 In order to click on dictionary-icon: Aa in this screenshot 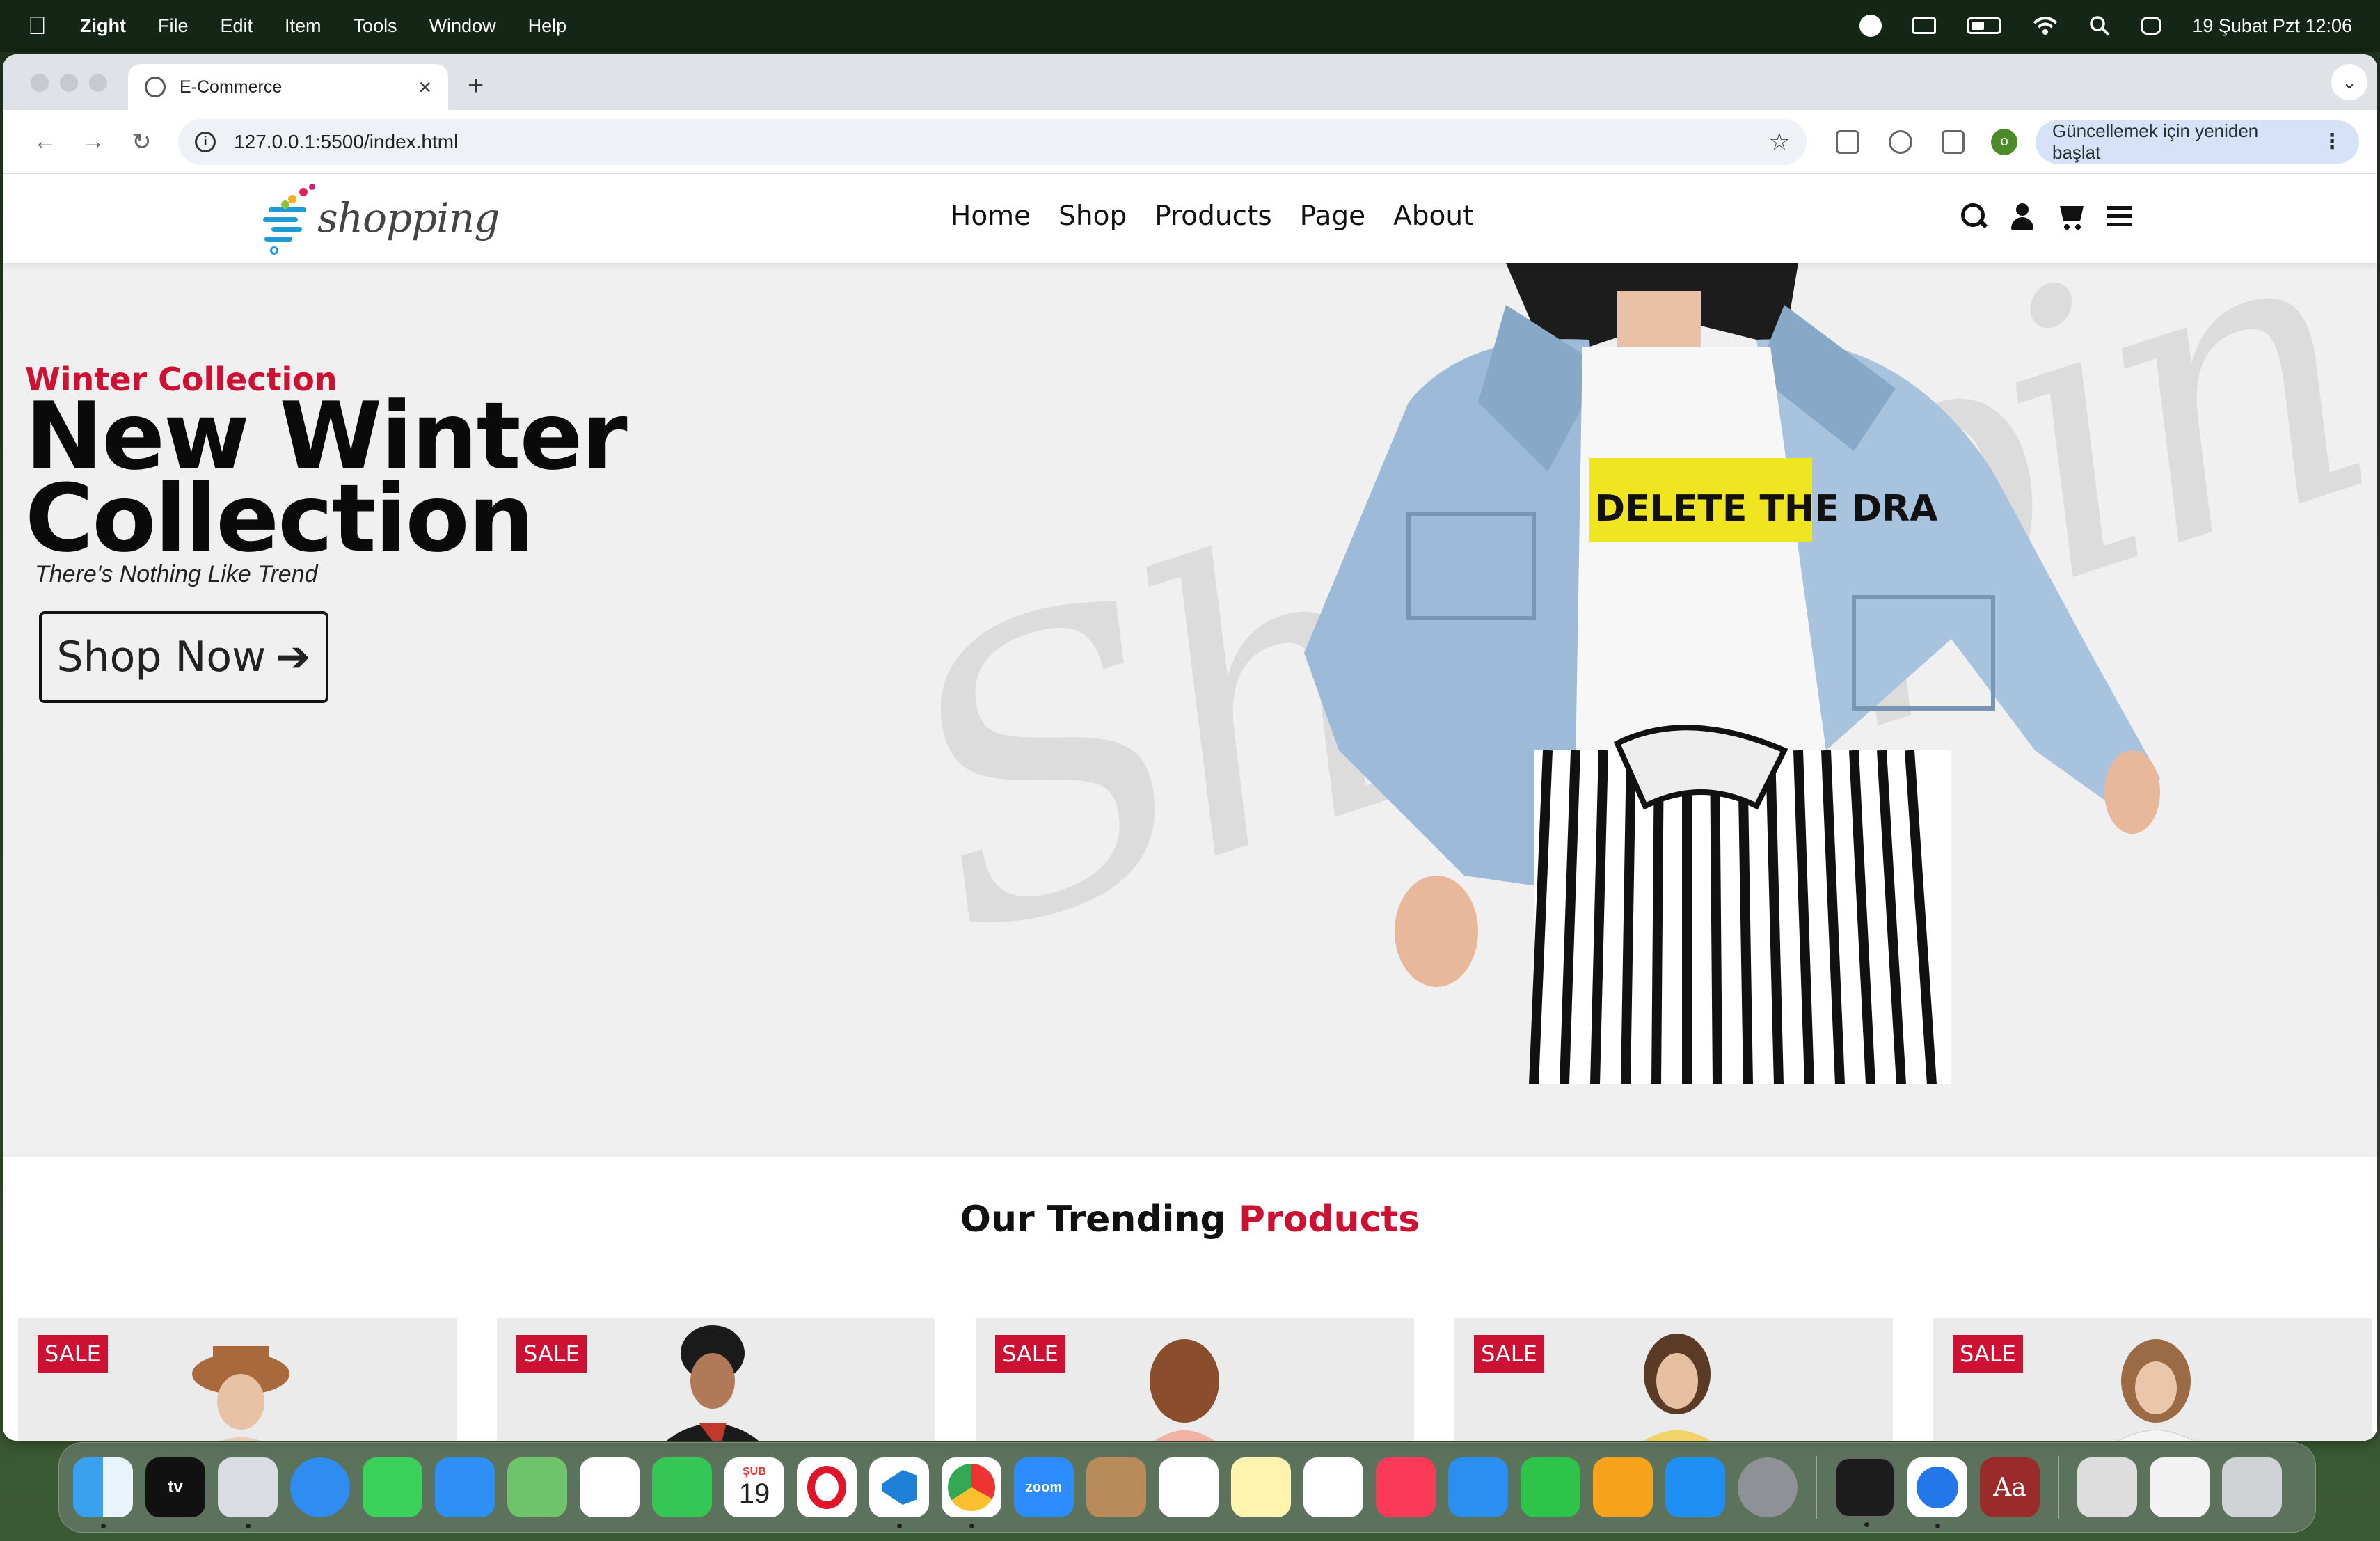, I will do `click(2010, 1487)`.